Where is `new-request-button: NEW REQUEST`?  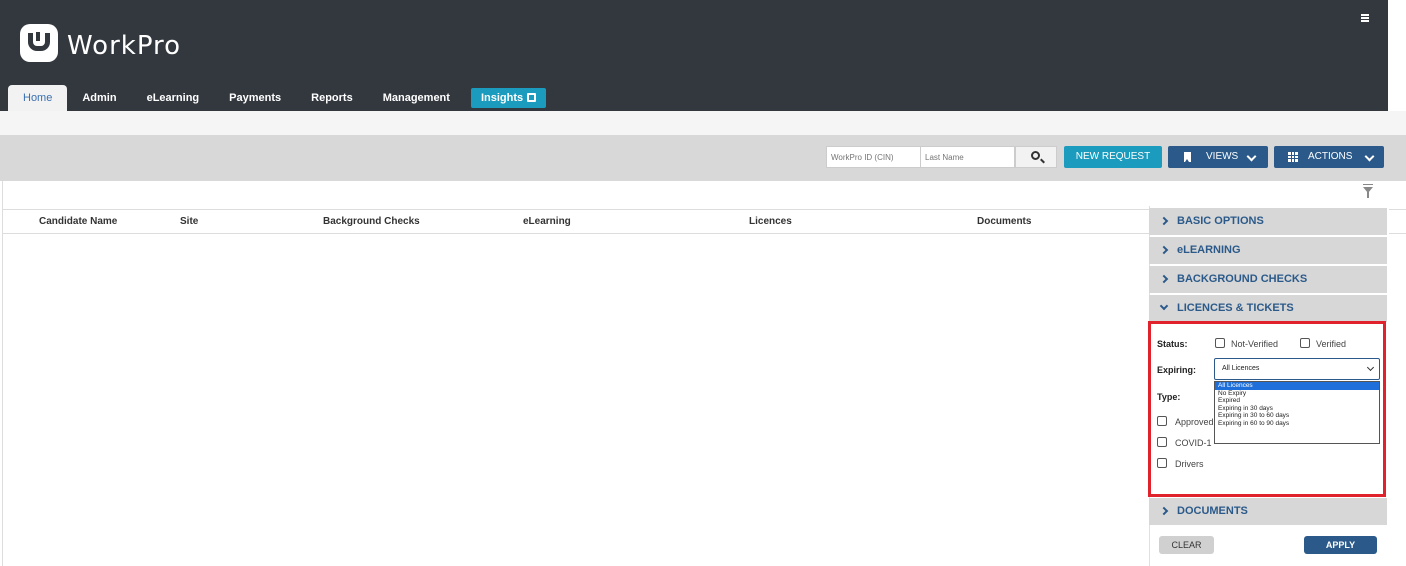
new-request-button: NEW REQUEST is located at coordinates (1113, 157).